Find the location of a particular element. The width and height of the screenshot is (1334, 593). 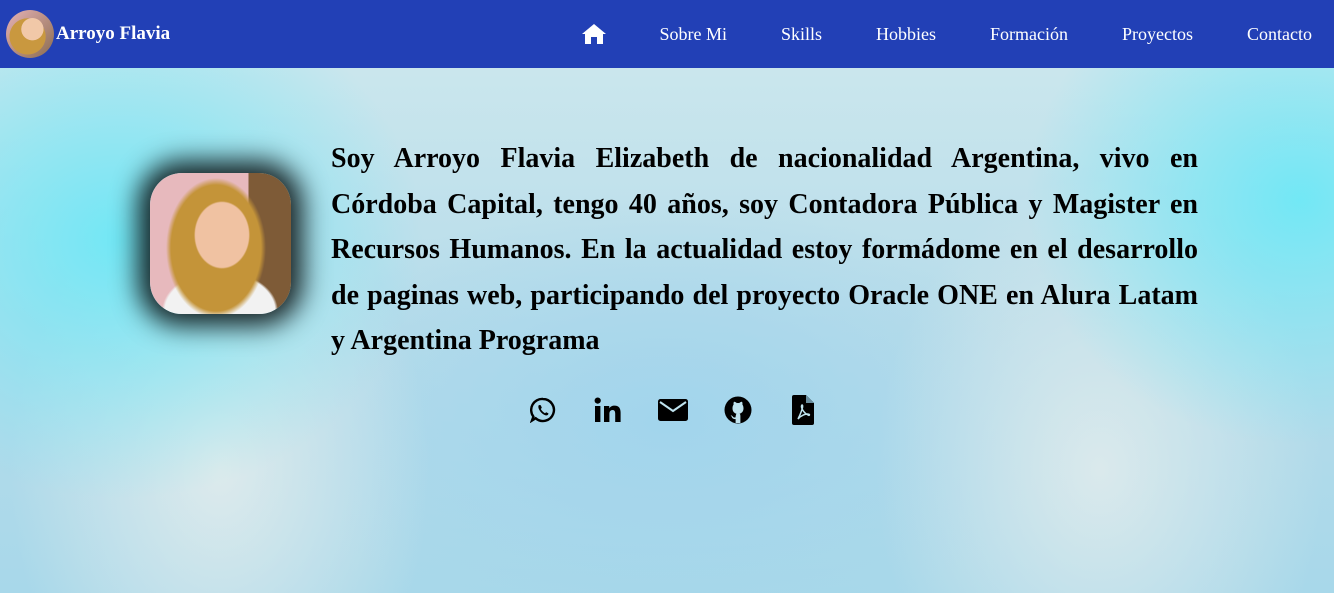

nav-link-contacto: Contacto is located at coordinates (1277, 34).